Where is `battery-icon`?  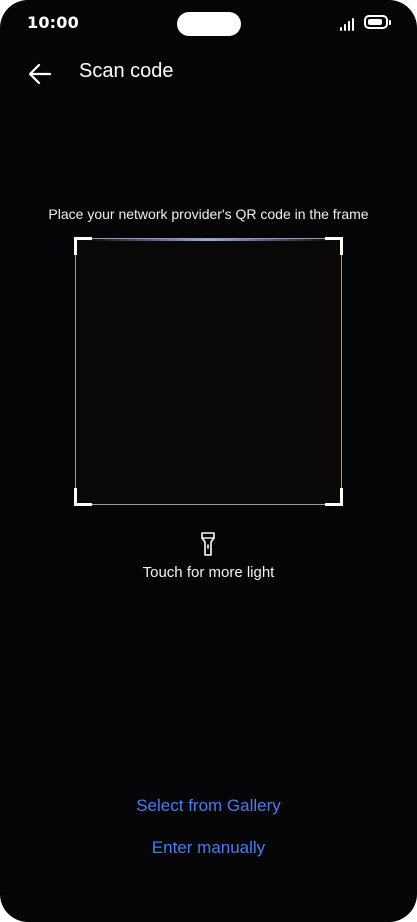 battery-icon is located at coordinates (377, 22).